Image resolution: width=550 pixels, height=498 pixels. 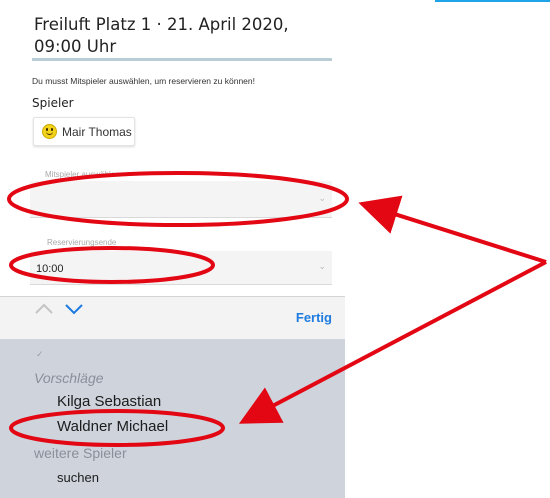 I want to click on player-chip-name: Mair Thomas, so click(x=97, y=132).